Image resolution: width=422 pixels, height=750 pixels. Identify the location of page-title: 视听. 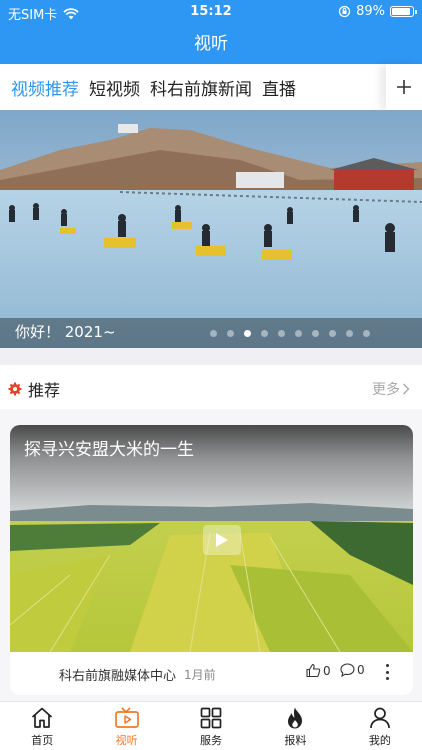
(211, 44).